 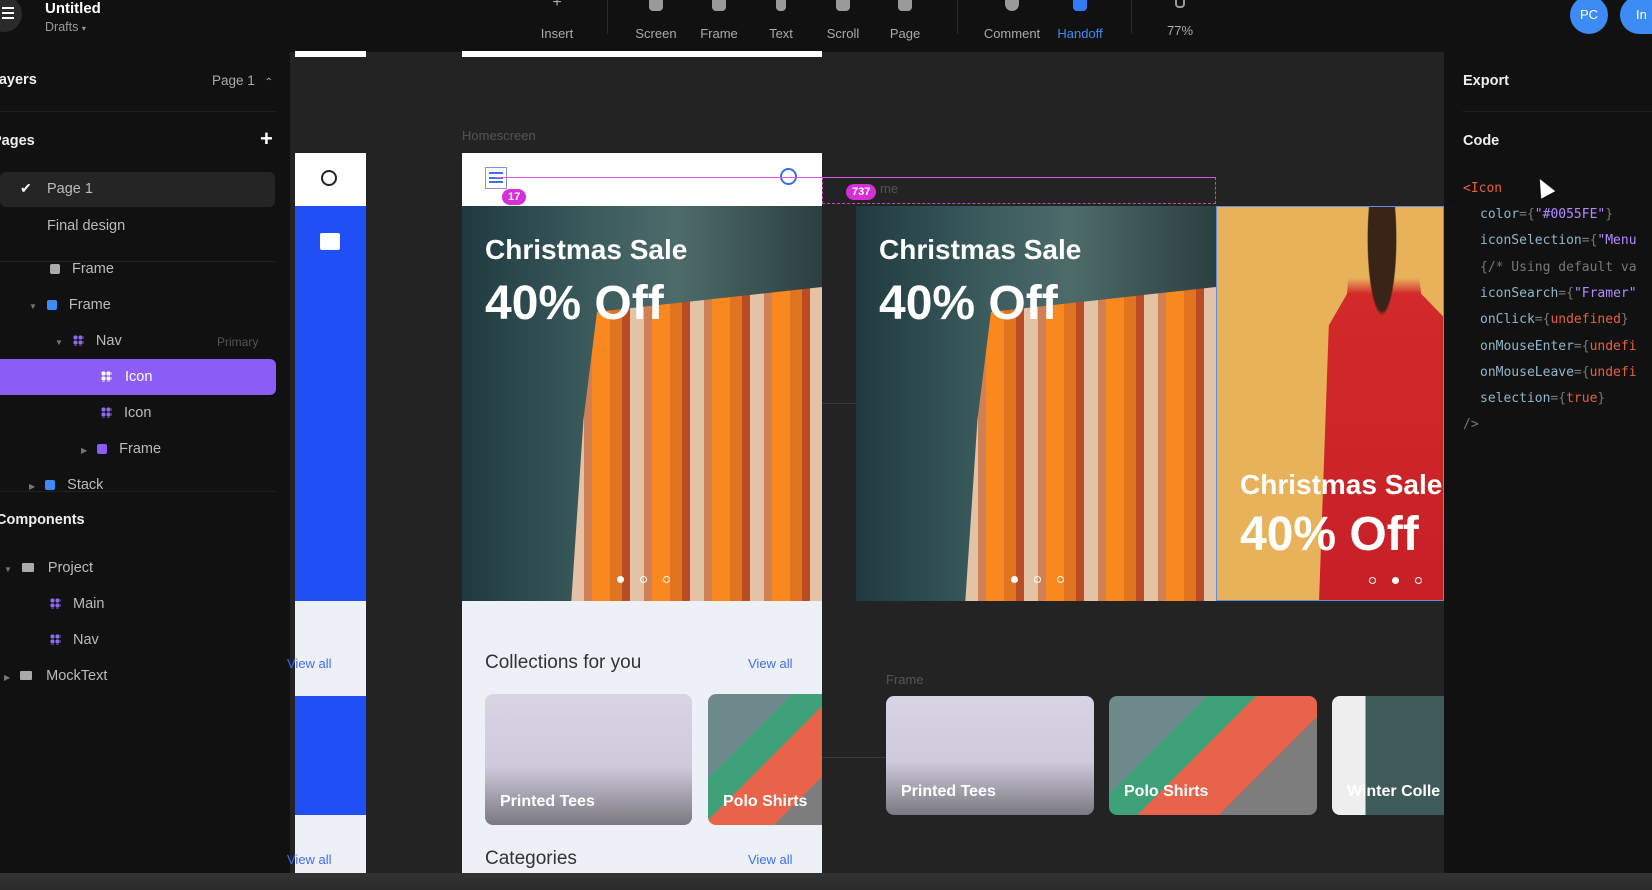 What do you see at coordinates (48, 568) in the screenshot?
I see `component-folder-project: ▼ Project` at bounding box center [48, 568].